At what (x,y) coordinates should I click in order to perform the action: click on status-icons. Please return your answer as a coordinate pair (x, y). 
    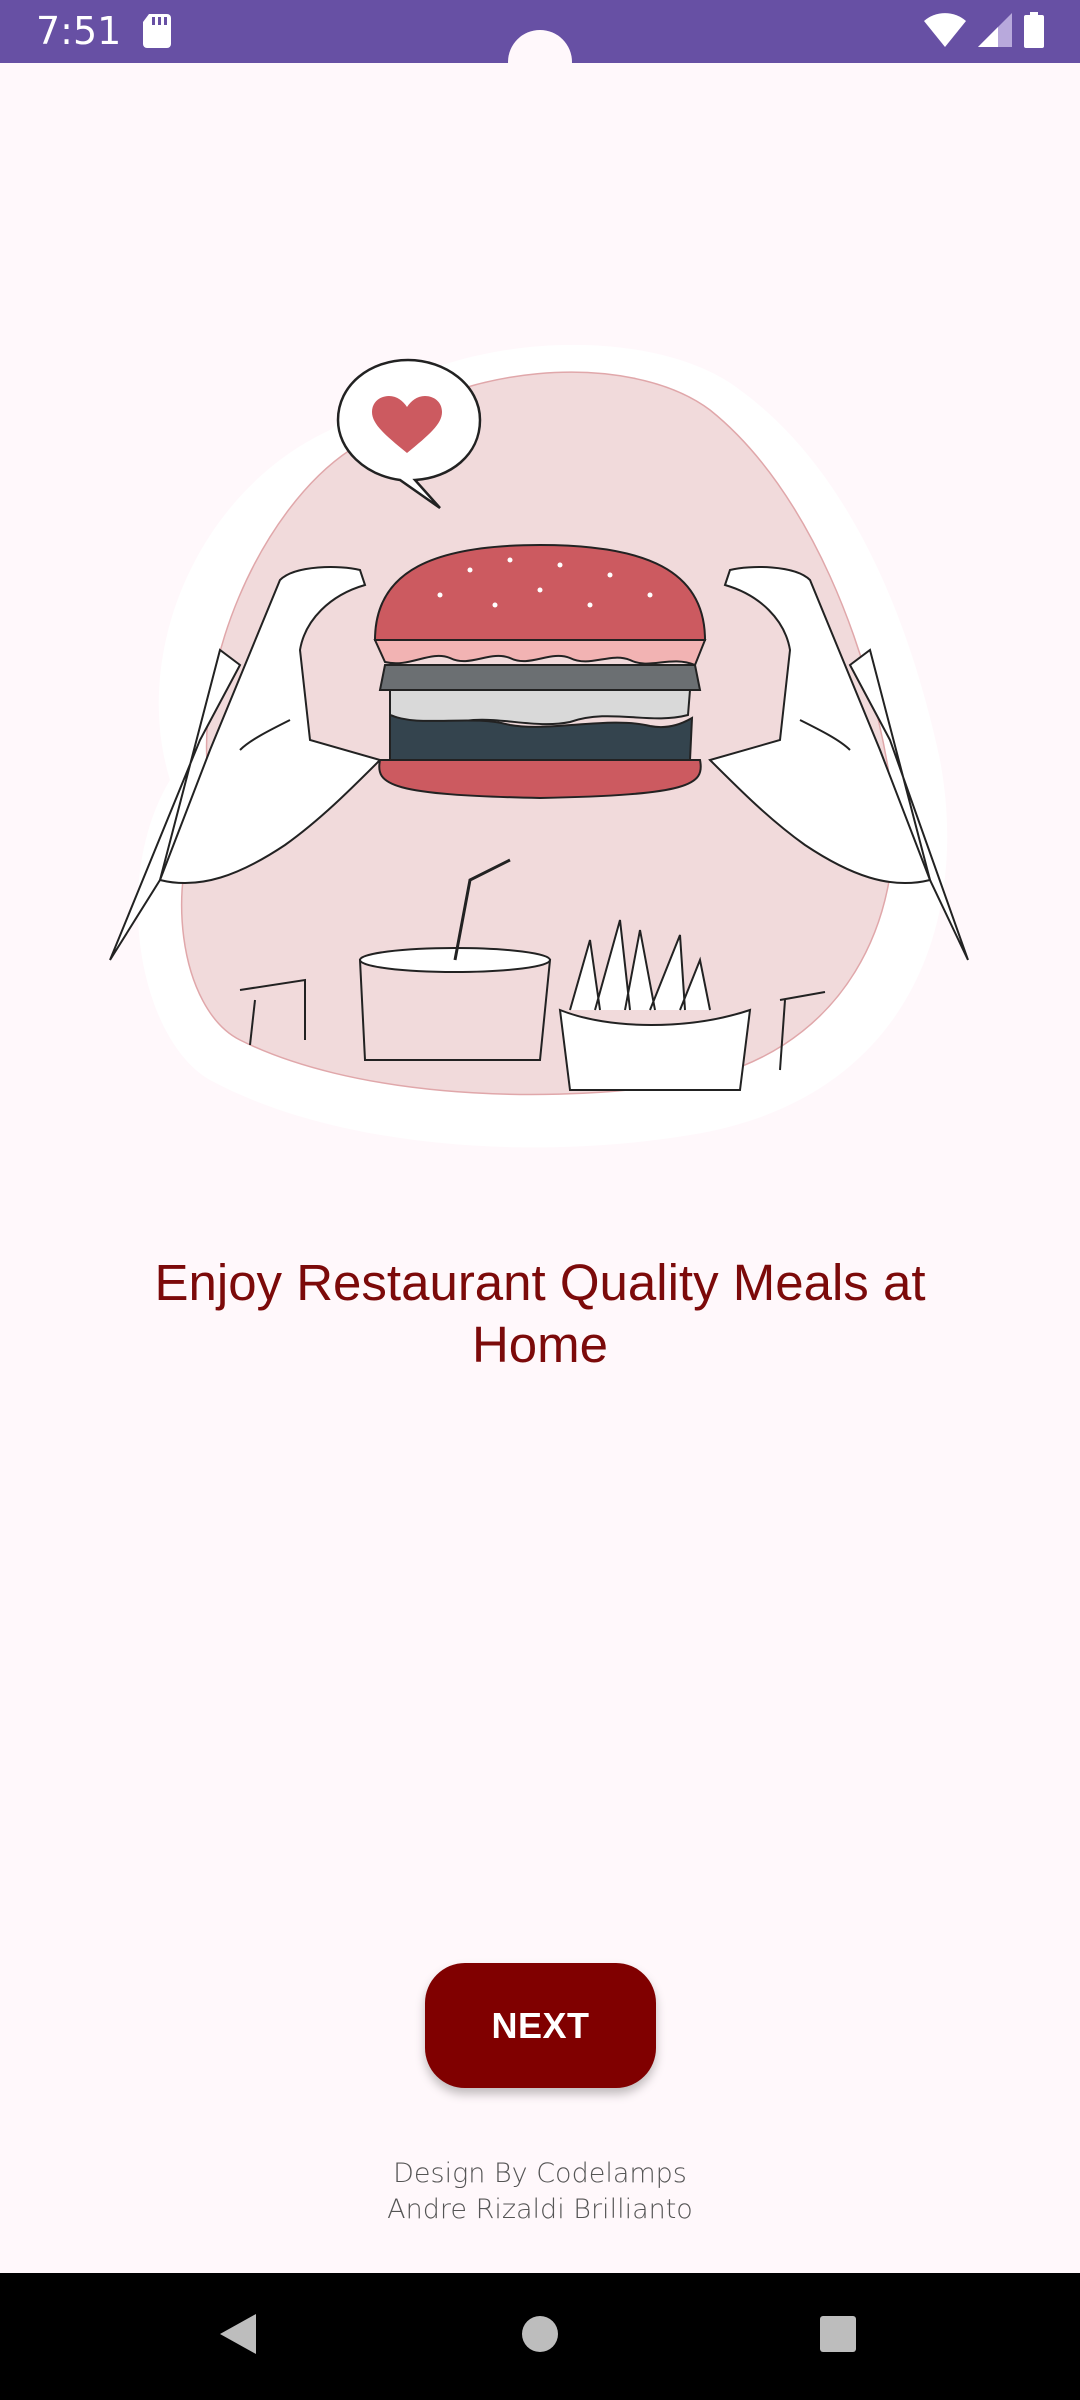
    Looking at the image, I should click on (984, 32).